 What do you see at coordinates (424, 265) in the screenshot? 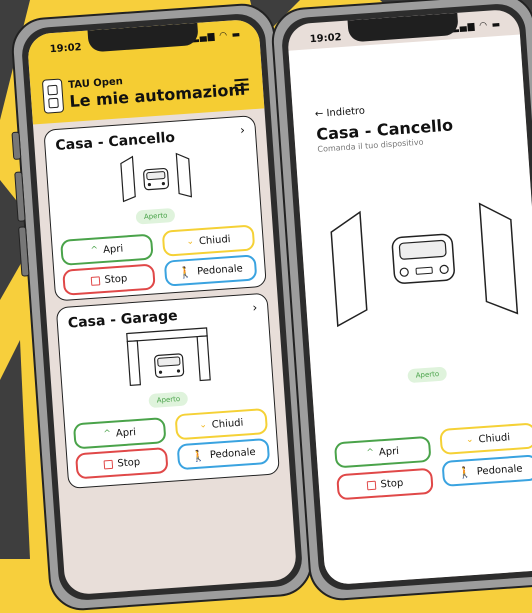
I see `gate-illustration-large` at bounding box center [424, 265].